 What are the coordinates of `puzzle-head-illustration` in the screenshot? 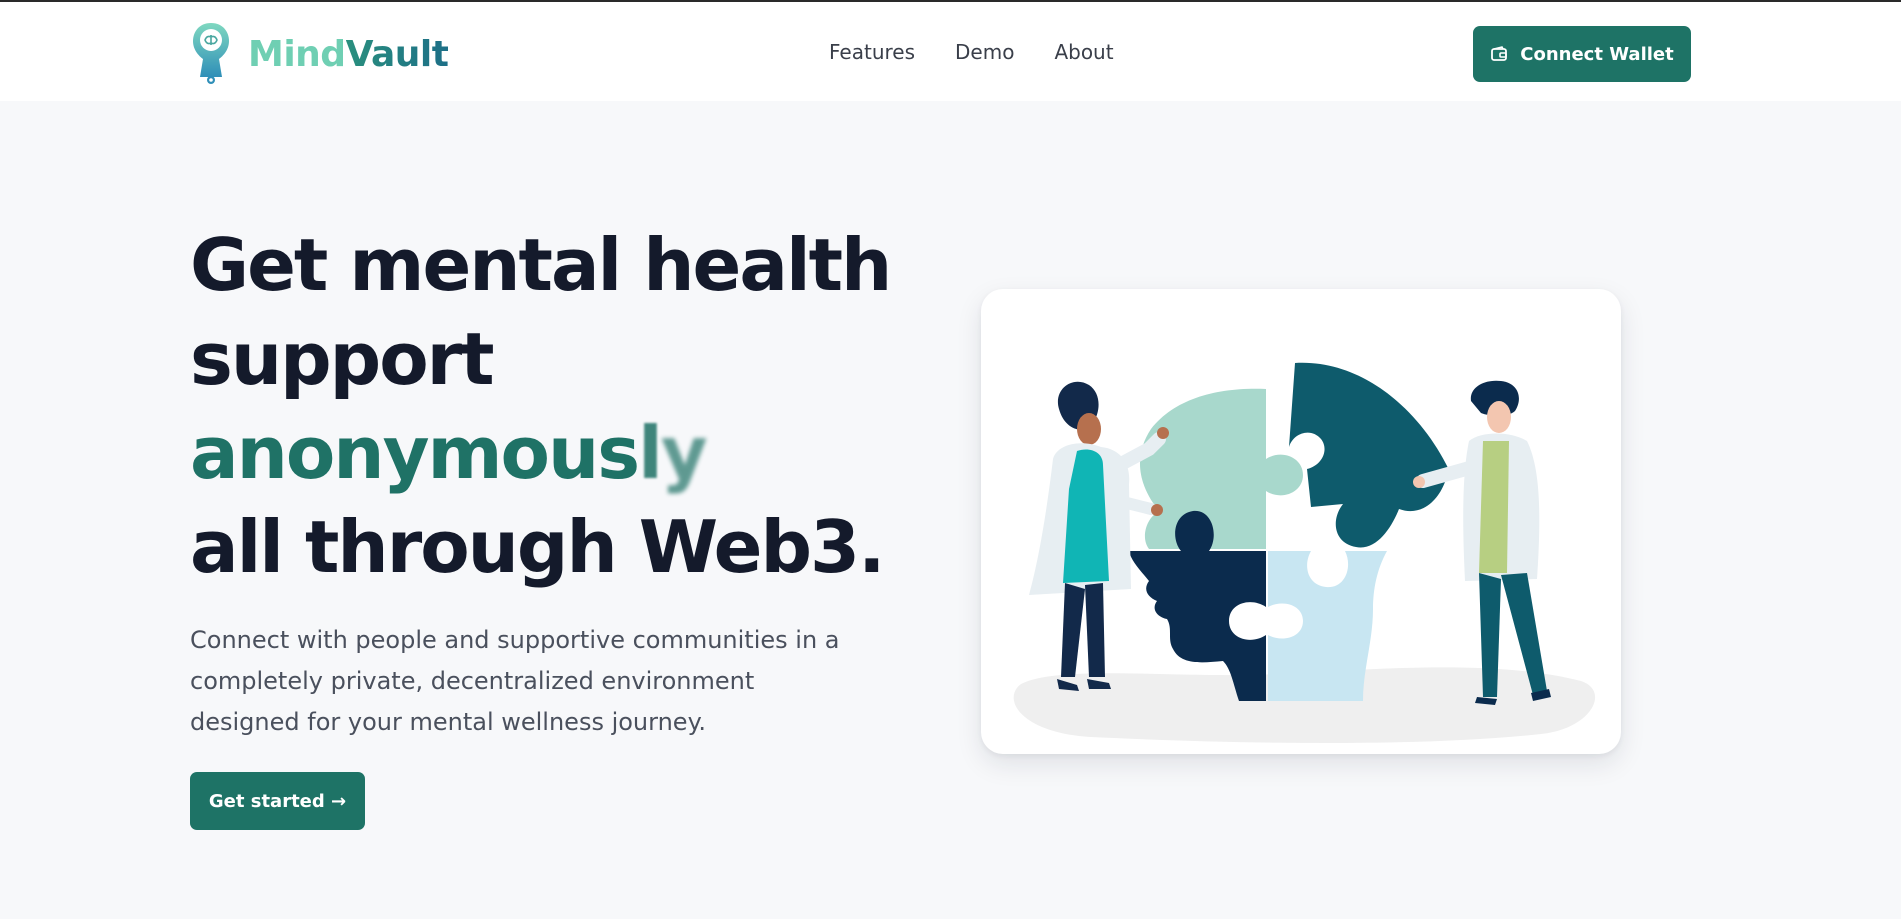 It's located at (1304, 552).